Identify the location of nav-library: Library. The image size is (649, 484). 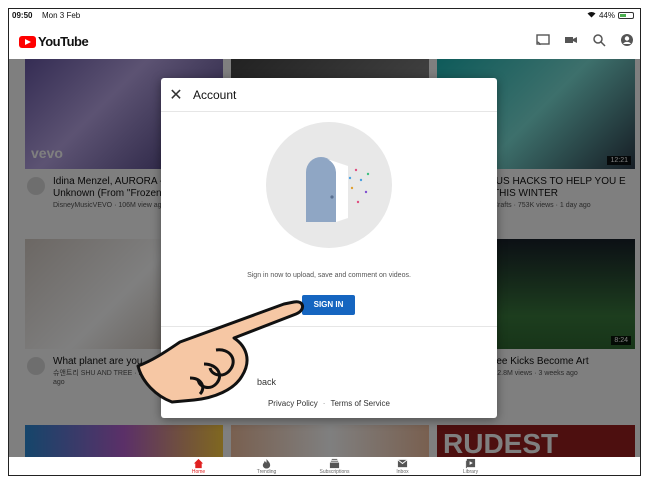
(471, 466).